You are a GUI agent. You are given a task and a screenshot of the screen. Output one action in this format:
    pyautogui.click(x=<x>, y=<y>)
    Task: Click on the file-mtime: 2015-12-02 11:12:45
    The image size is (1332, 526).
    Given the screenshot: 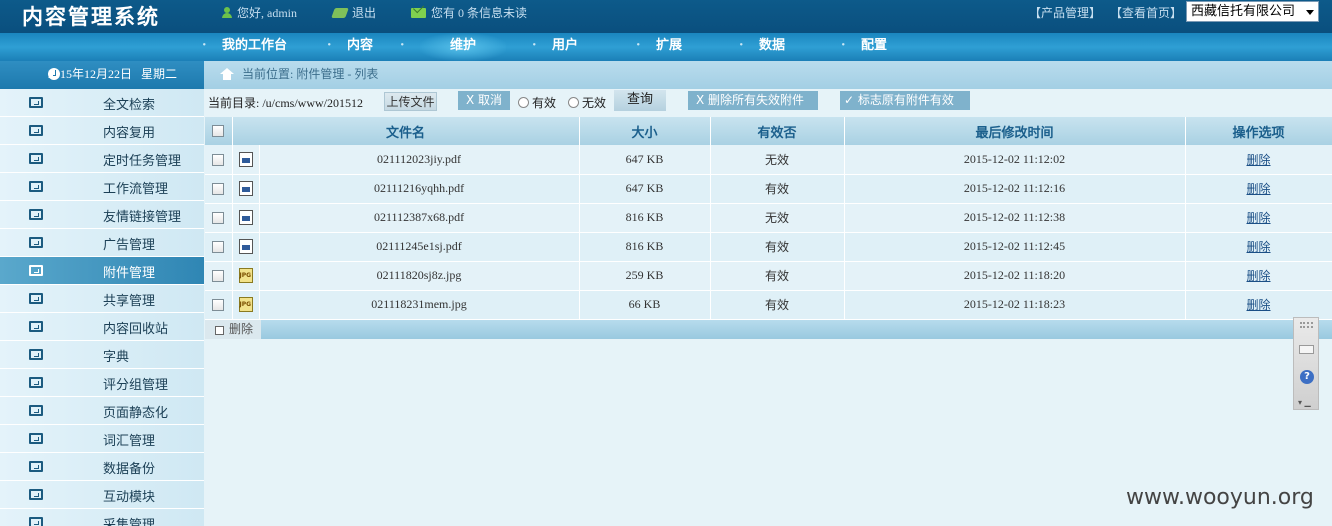 What is the action you would take?
    pyautogui.click(x=1015, y=247)
    